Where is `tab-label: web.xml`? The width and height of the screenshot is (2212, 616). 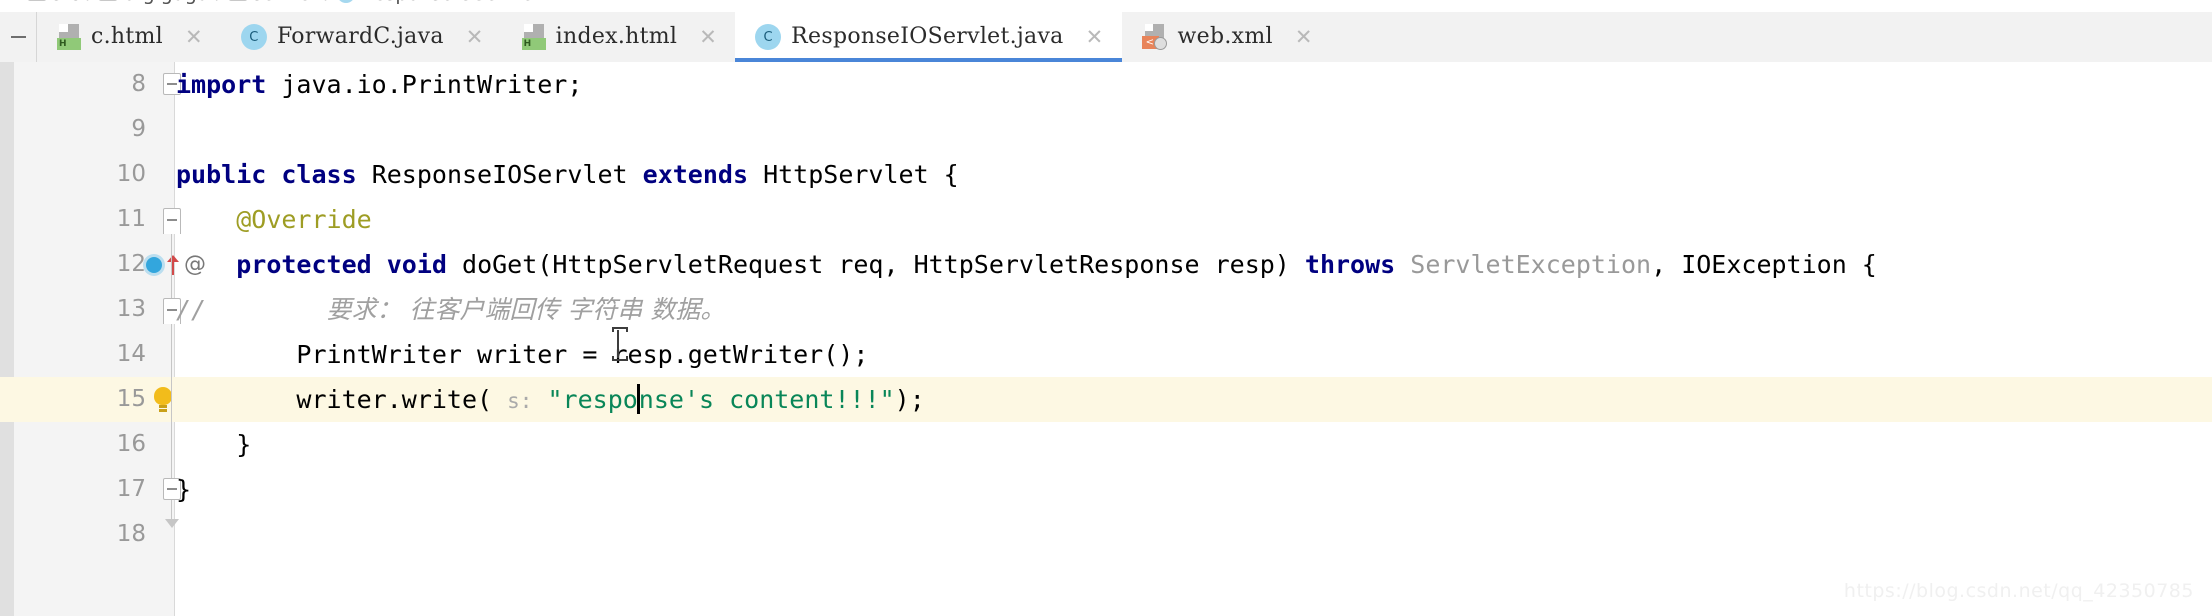 tab-label: web.xml is located at coordinates (1225, 36).